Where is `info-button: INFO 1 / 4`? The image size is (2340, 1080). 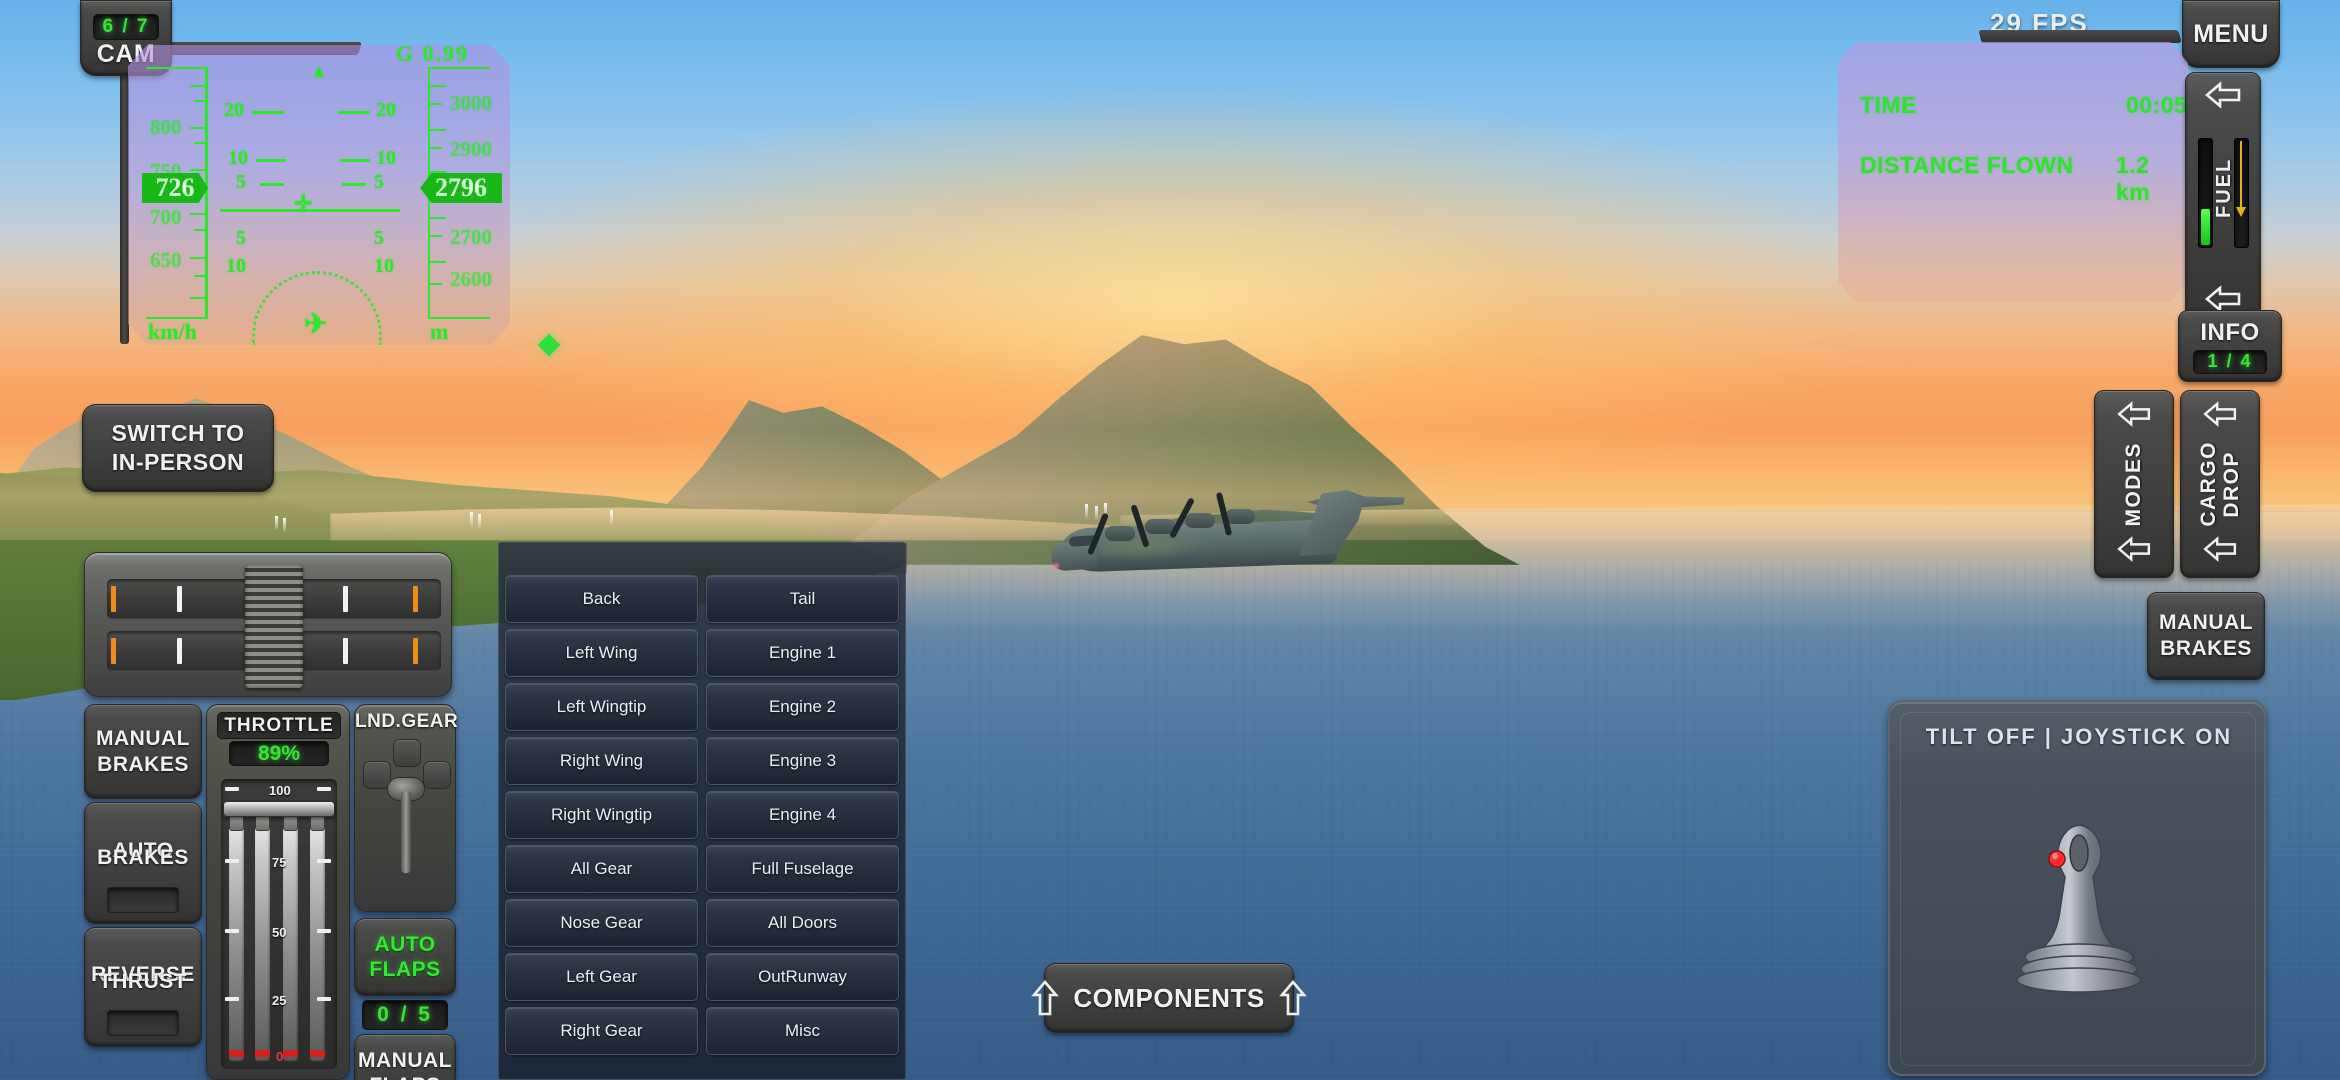
info-button: INFO 1 / 4 is located at coordinates (2230, 346).